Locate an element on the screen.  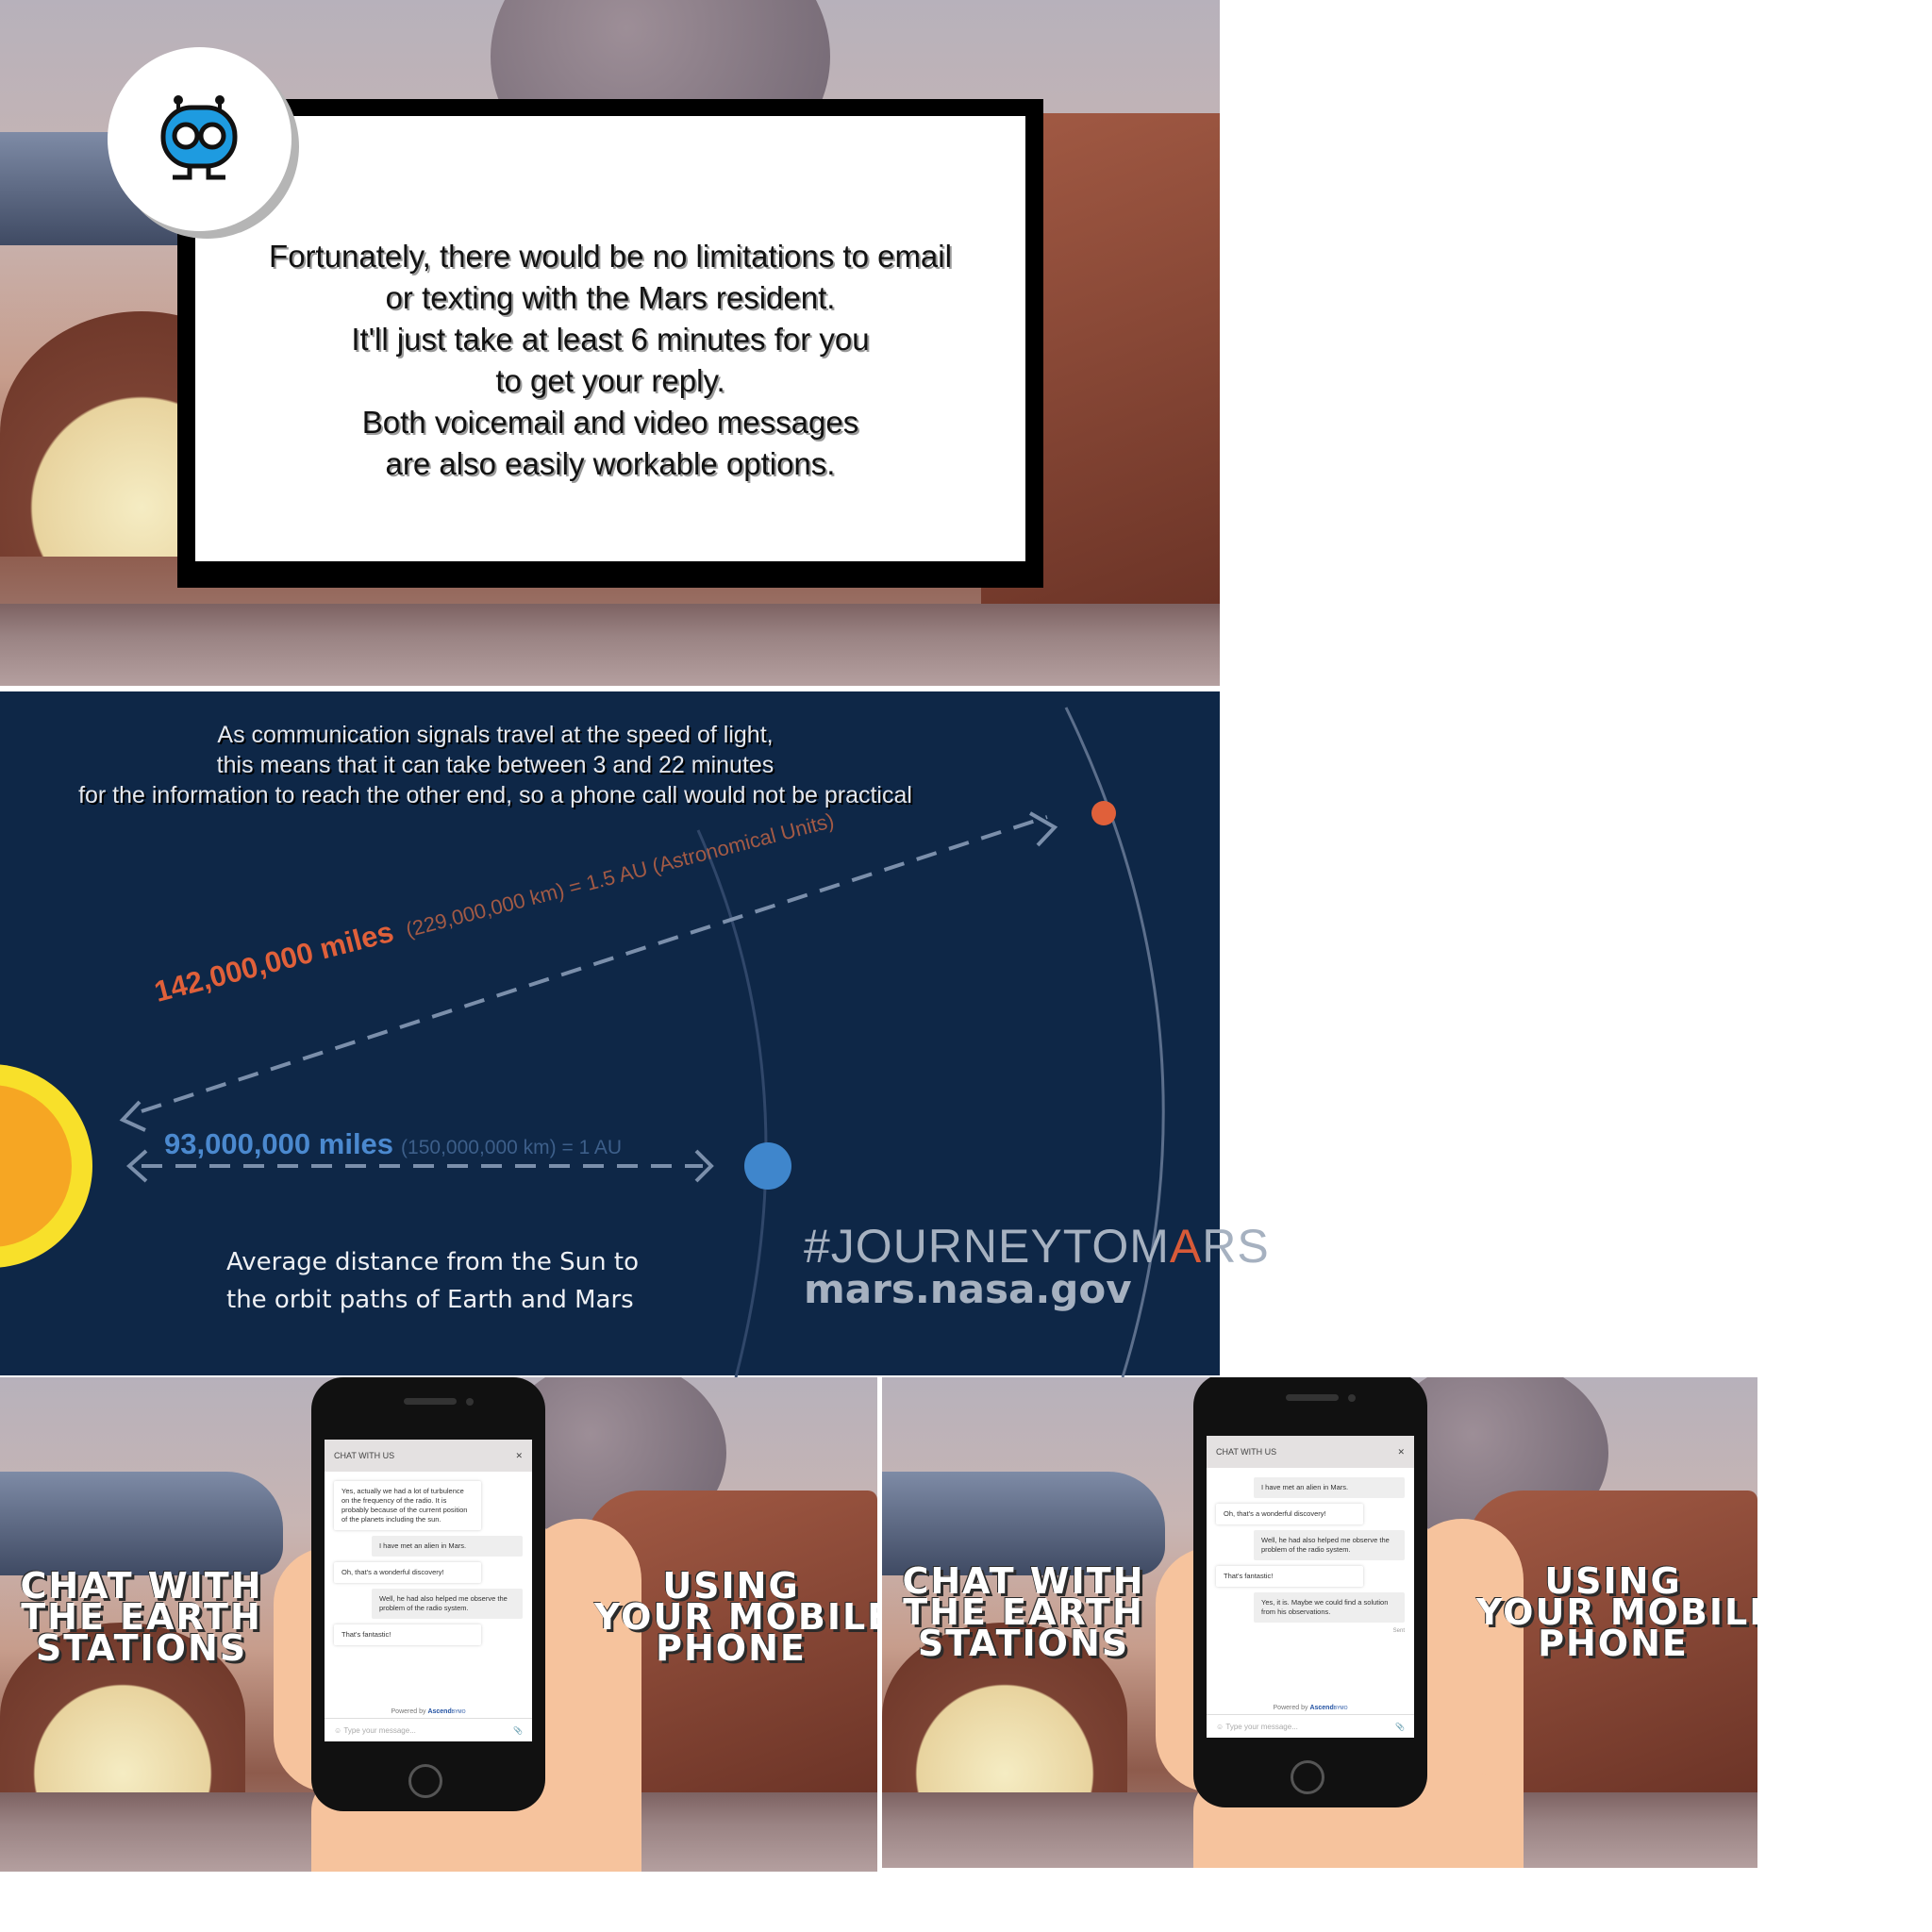
nasa-url: mars.nasa.gov is located at coordinates (968, 1289).